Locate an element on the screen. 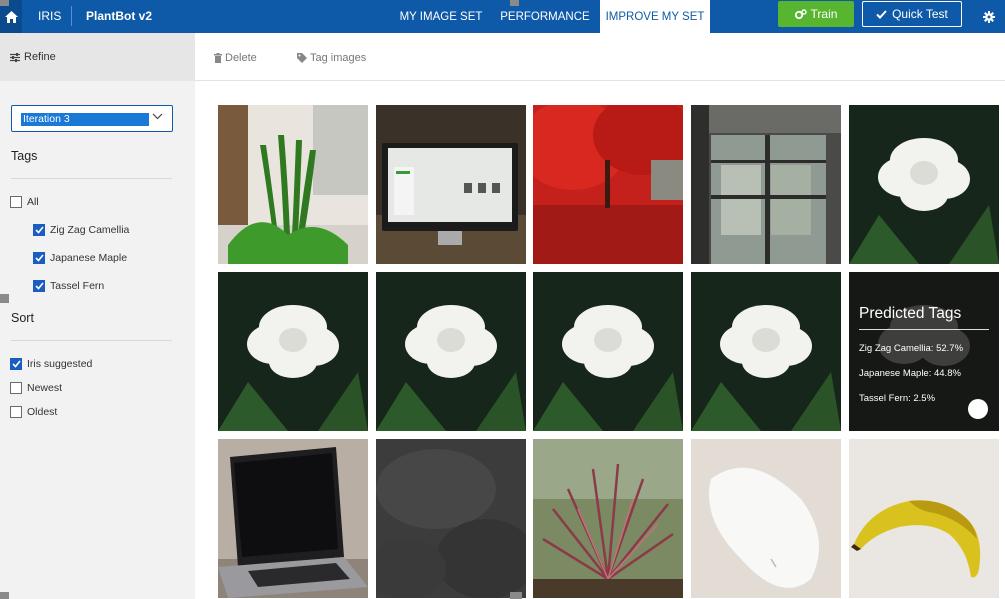  tag-images-label: Tag images is located at coordinates (338, 58).